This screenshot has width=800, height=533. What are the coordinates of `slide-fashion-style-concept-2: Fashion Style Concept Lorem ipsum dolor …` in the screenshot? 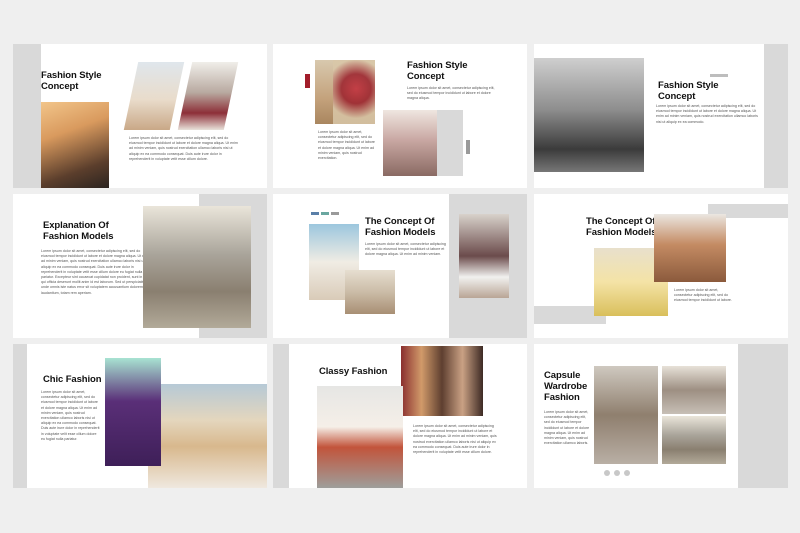 It's located at (400, 116).